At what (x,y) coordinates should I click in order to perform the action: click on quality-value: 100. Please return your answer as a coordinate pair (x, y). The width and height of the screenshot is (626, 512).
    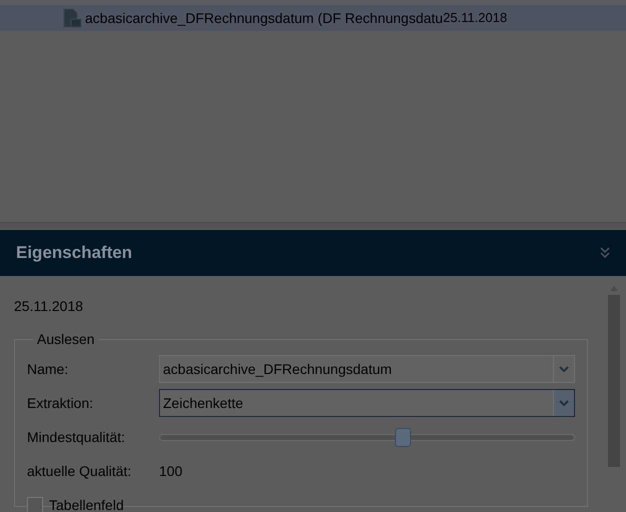
    Looking at the image, I should click on (170, 471).